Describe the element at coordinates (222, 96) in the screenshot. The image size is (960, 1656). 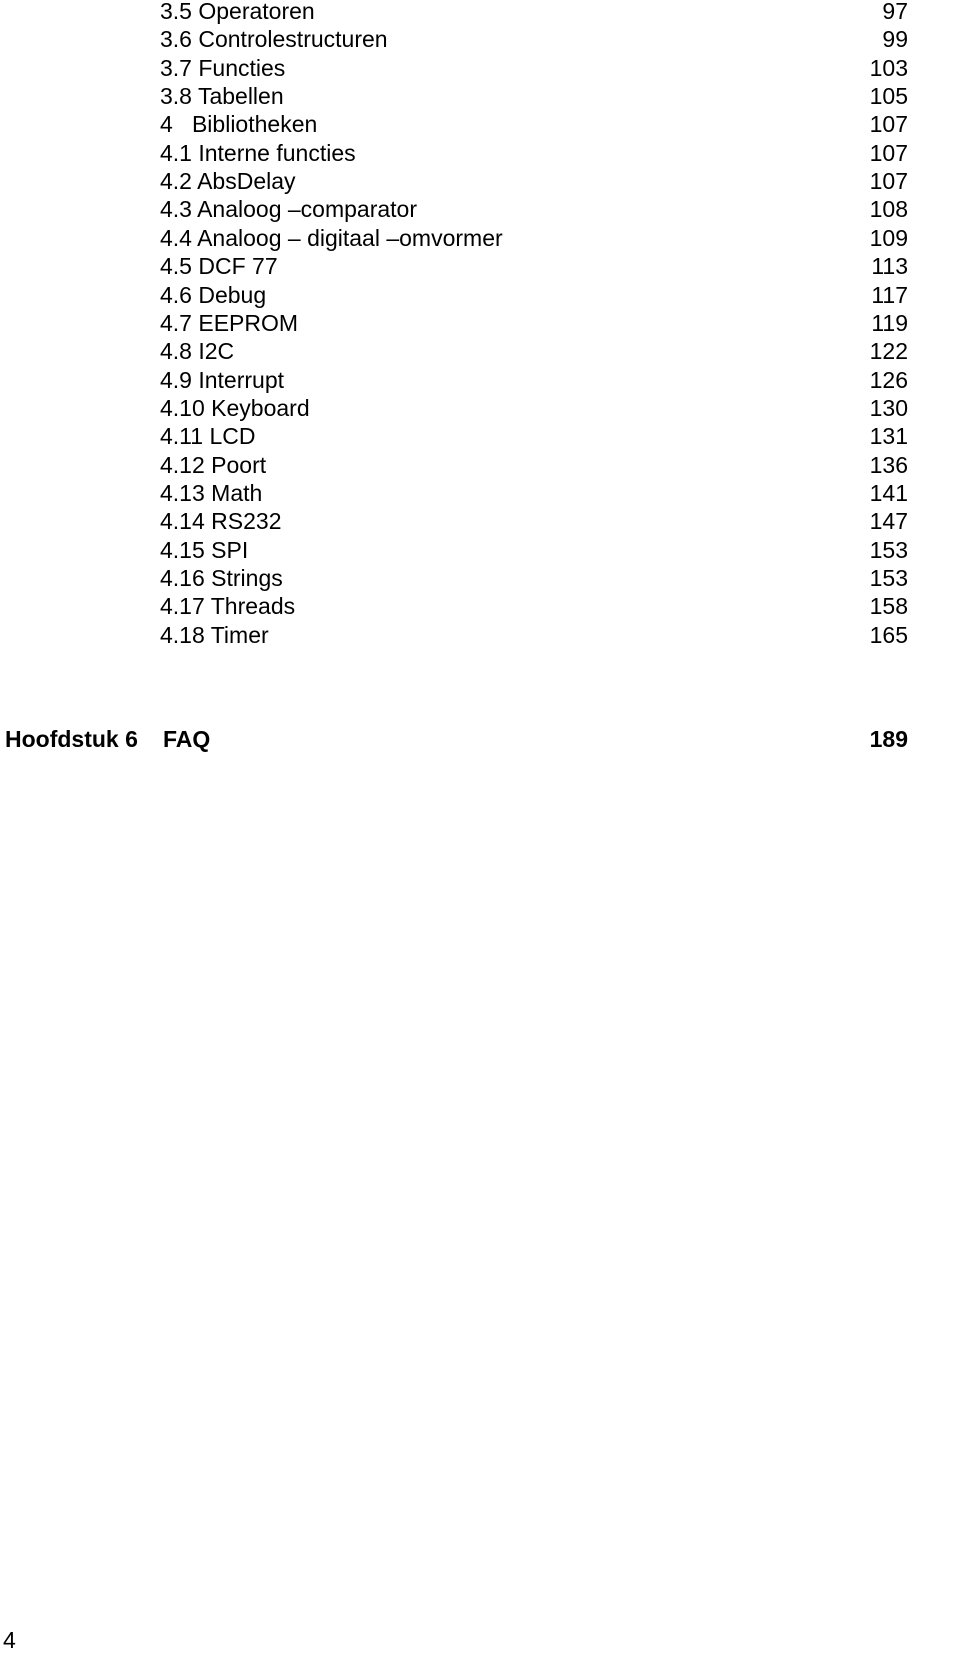
I see `toc-entry-title: 3.8 Tabellen` at that location.